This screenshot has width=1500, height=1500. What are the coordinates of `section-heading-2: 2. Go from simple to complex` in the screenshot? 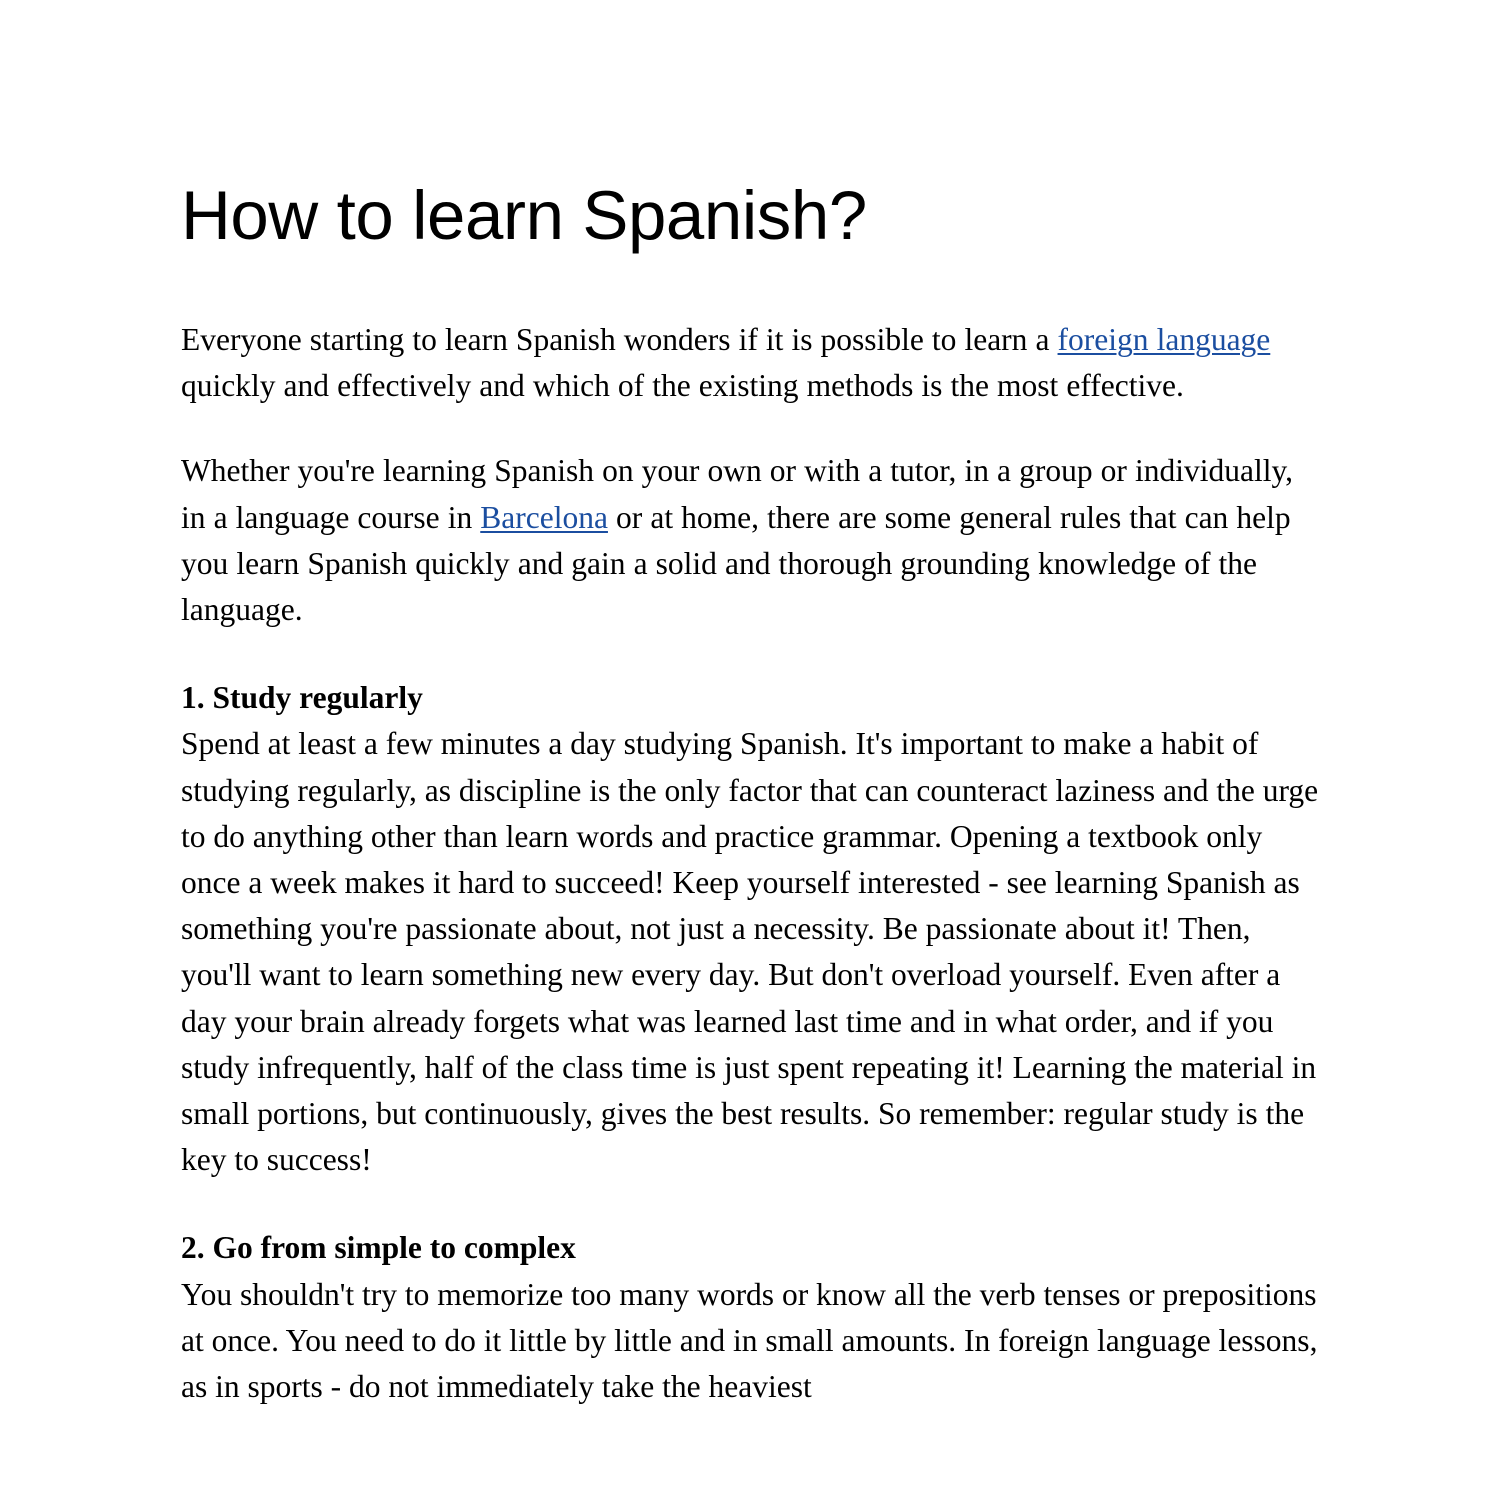 It's located at (378, 1248).